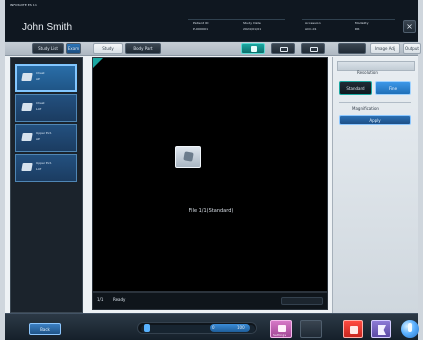 The height and width of the screenshot is (340, 423). I want to click on flag-icon, so click(382, 330).